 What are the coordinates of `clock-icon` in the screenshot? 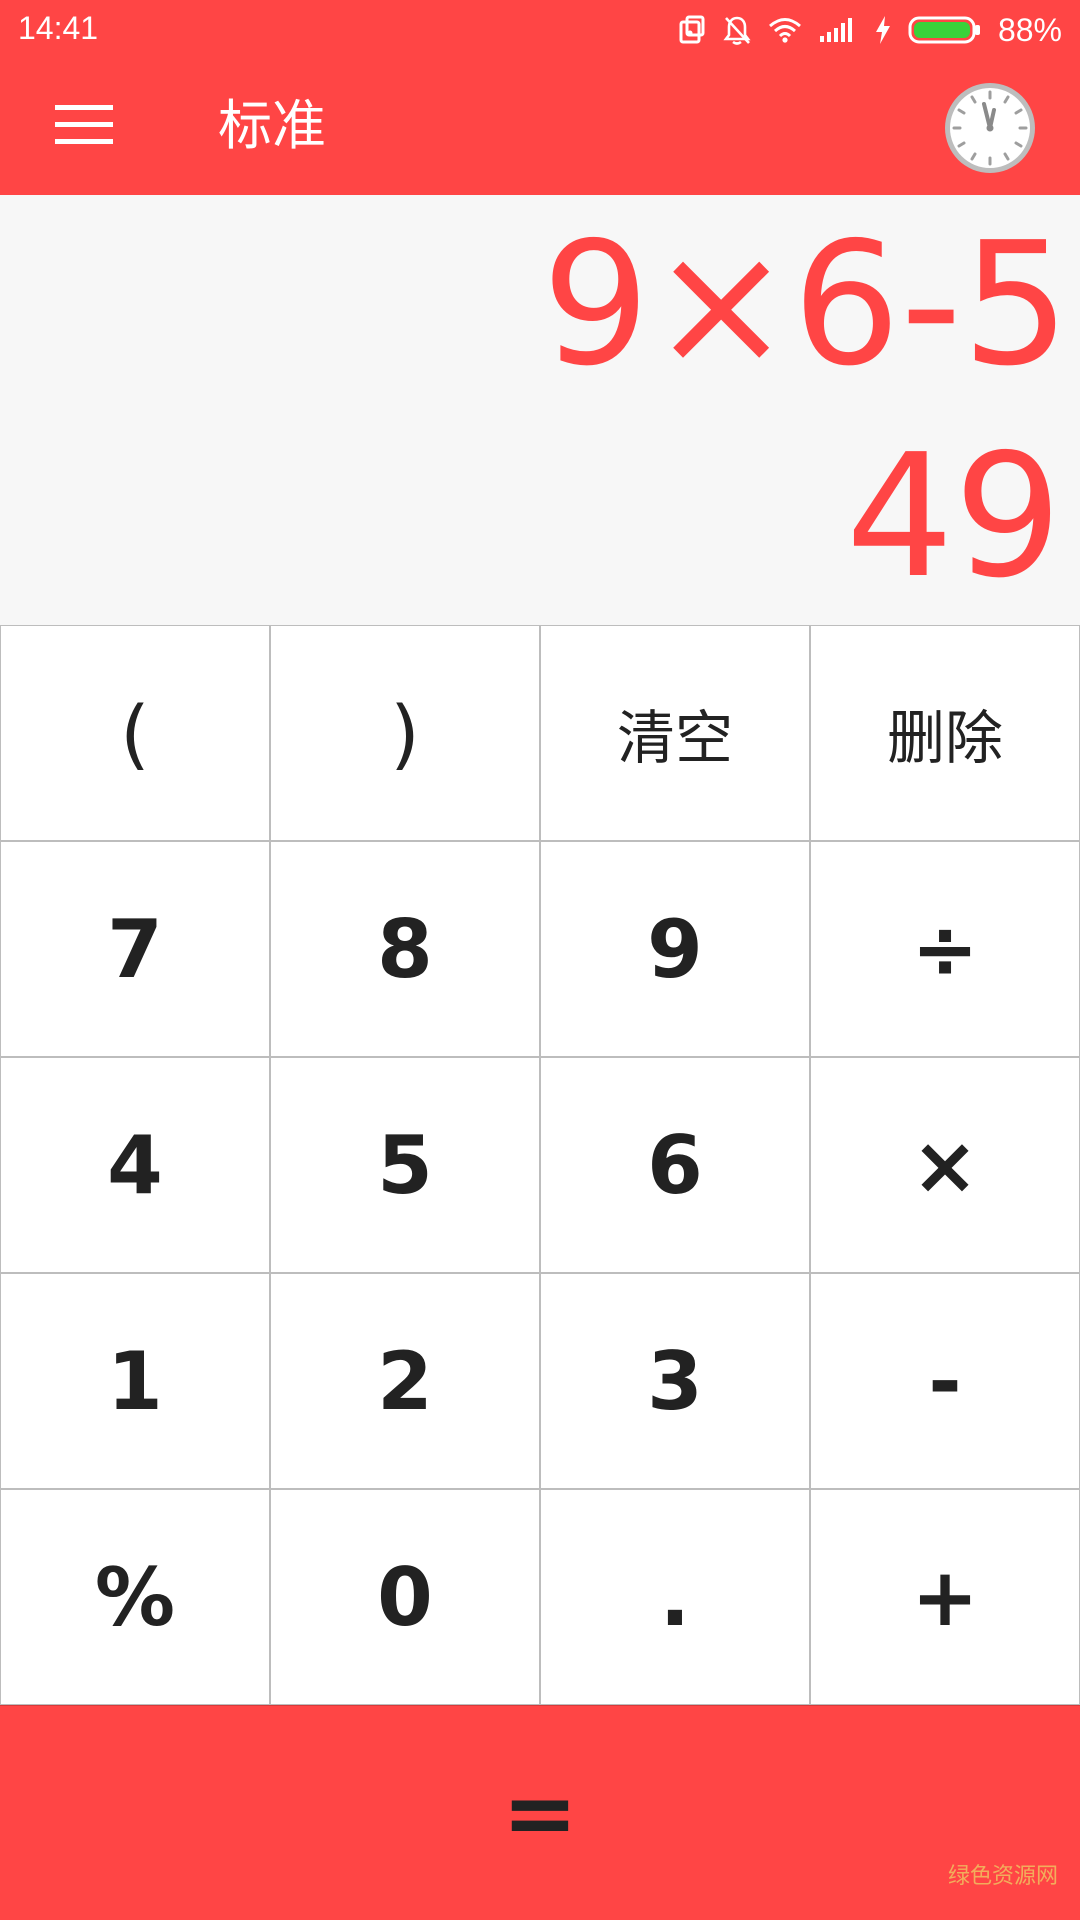 It's located at (990, 131).